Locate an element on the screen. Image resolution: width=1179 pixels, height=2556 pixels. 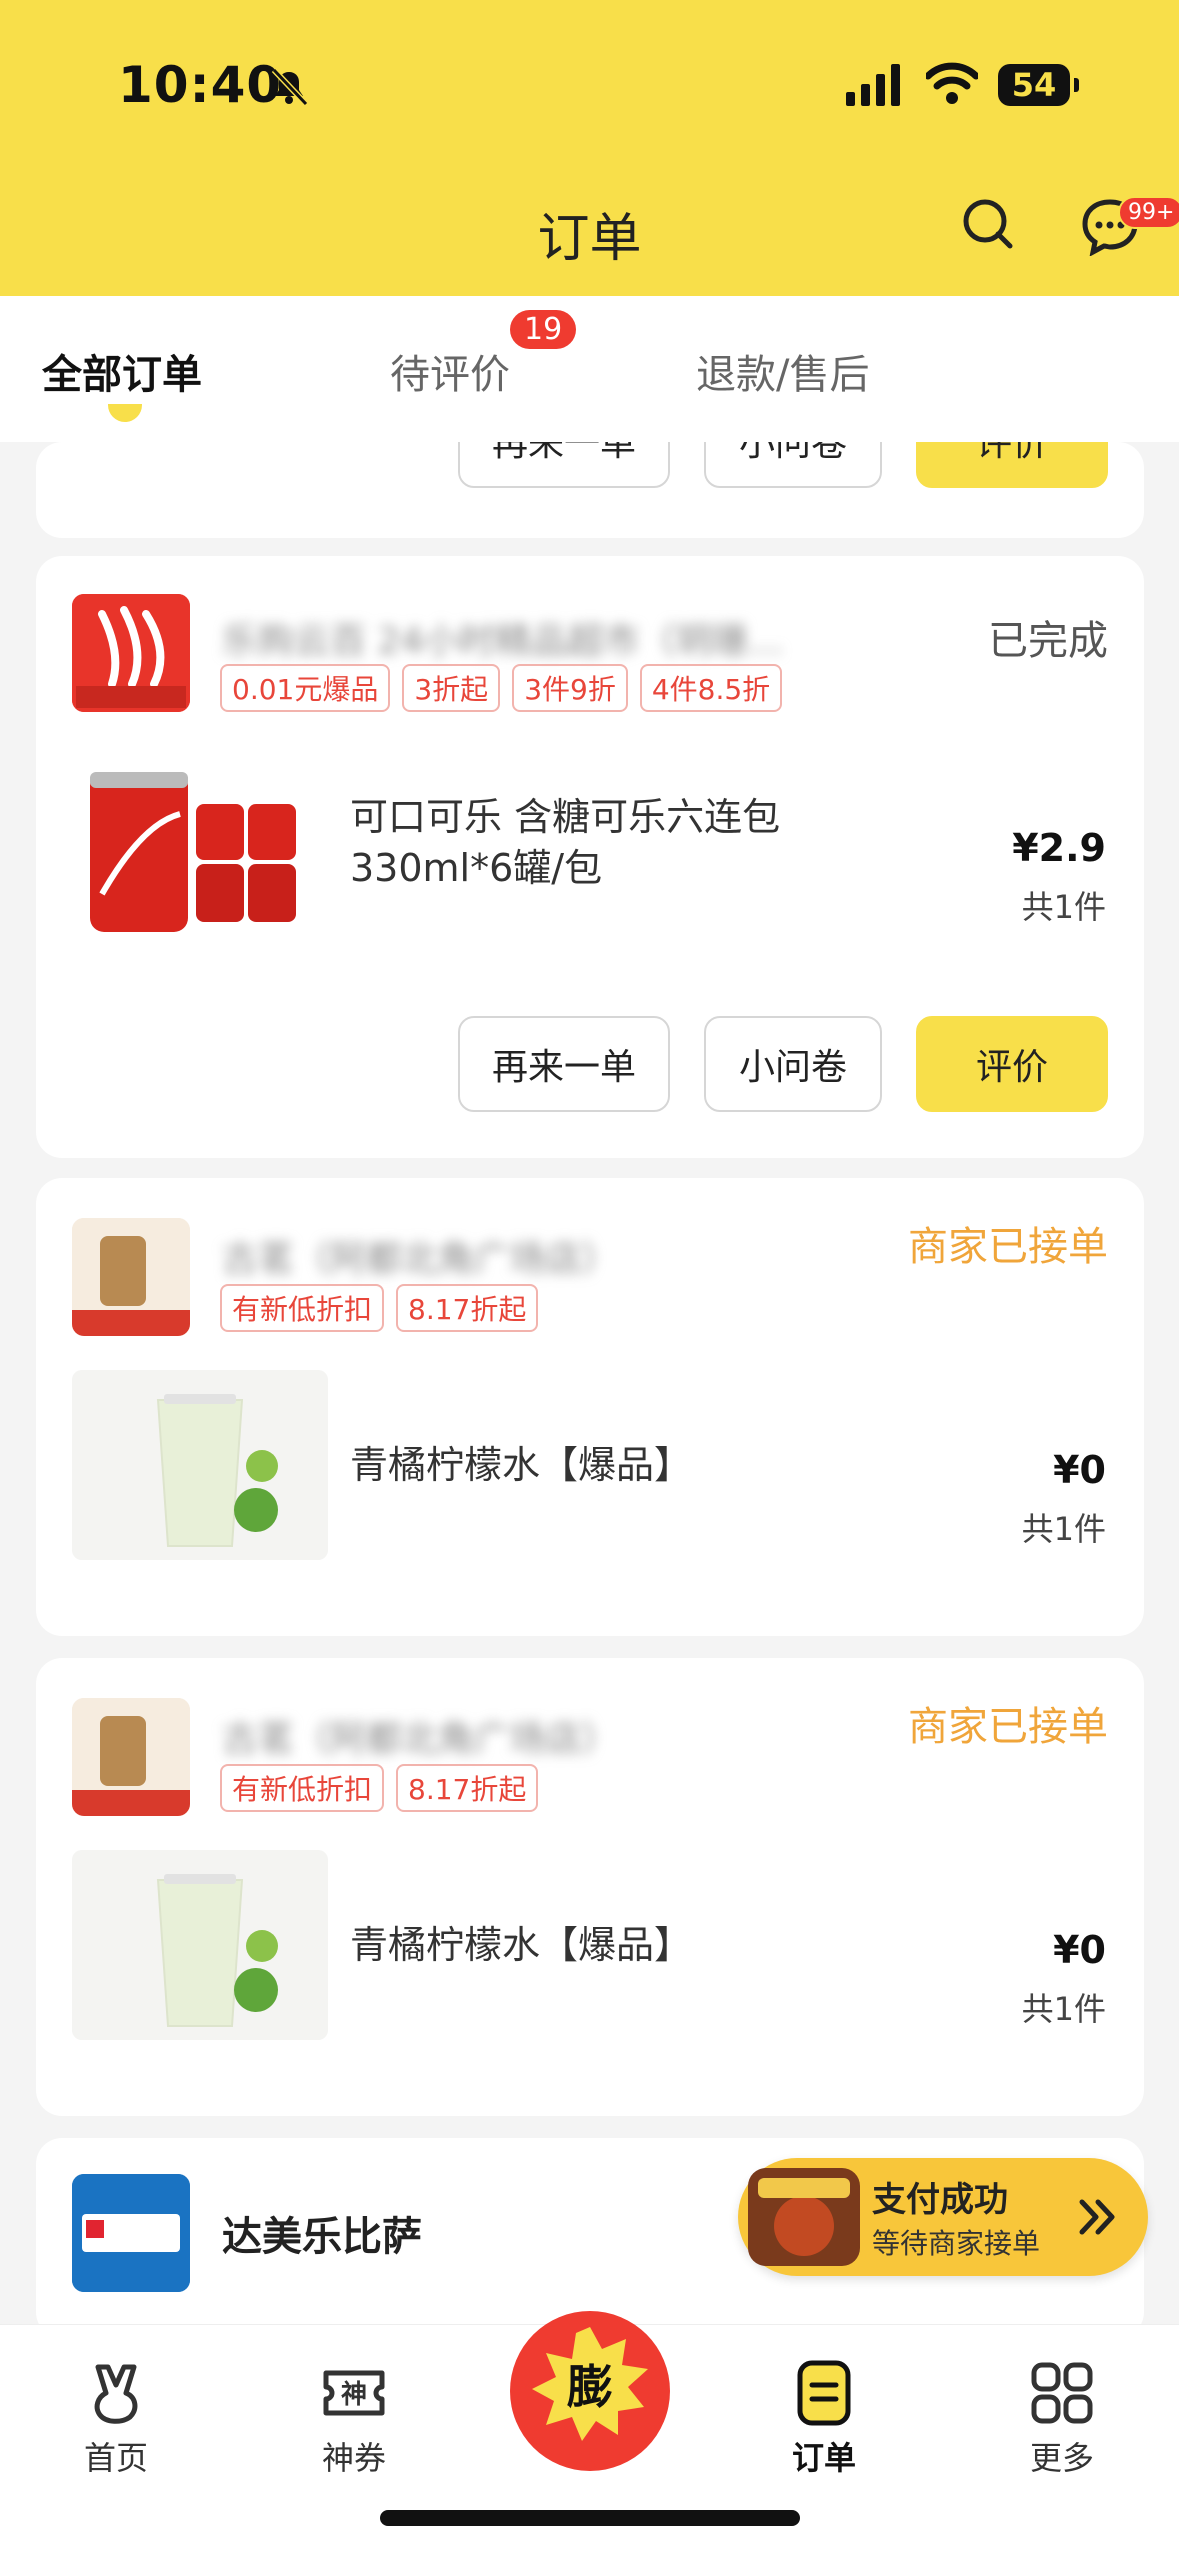
signal-icon is located at coordinates (873, 84).